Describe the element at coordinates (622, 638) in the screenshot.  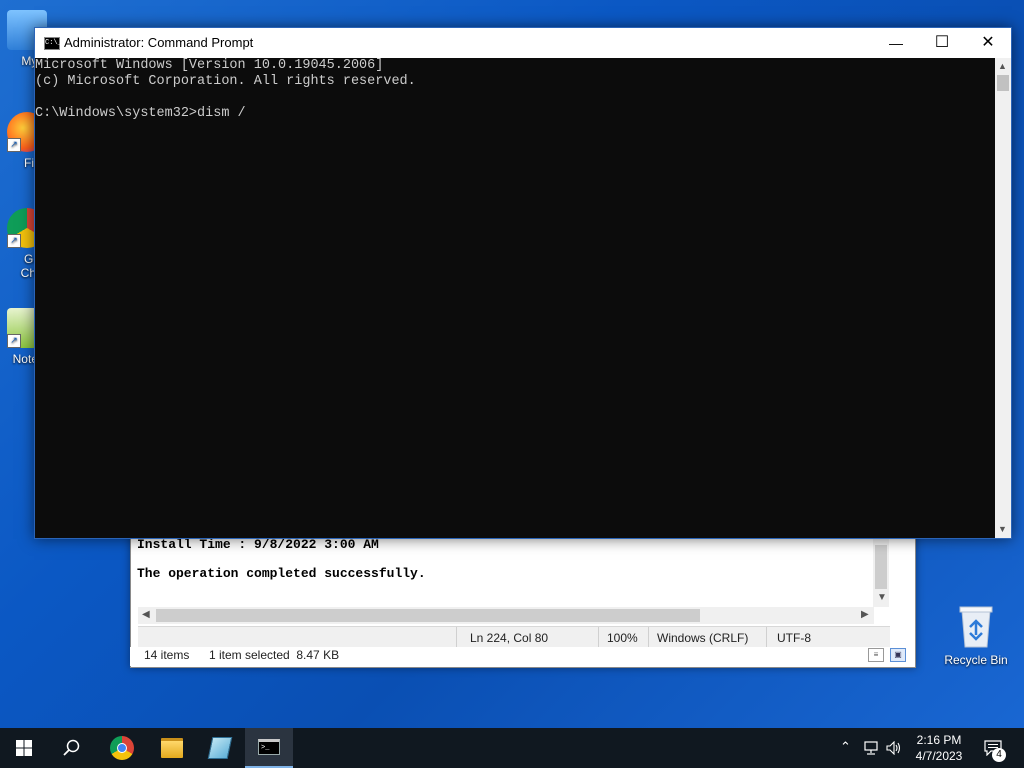
I see `status-zoom: 100%` at that location.